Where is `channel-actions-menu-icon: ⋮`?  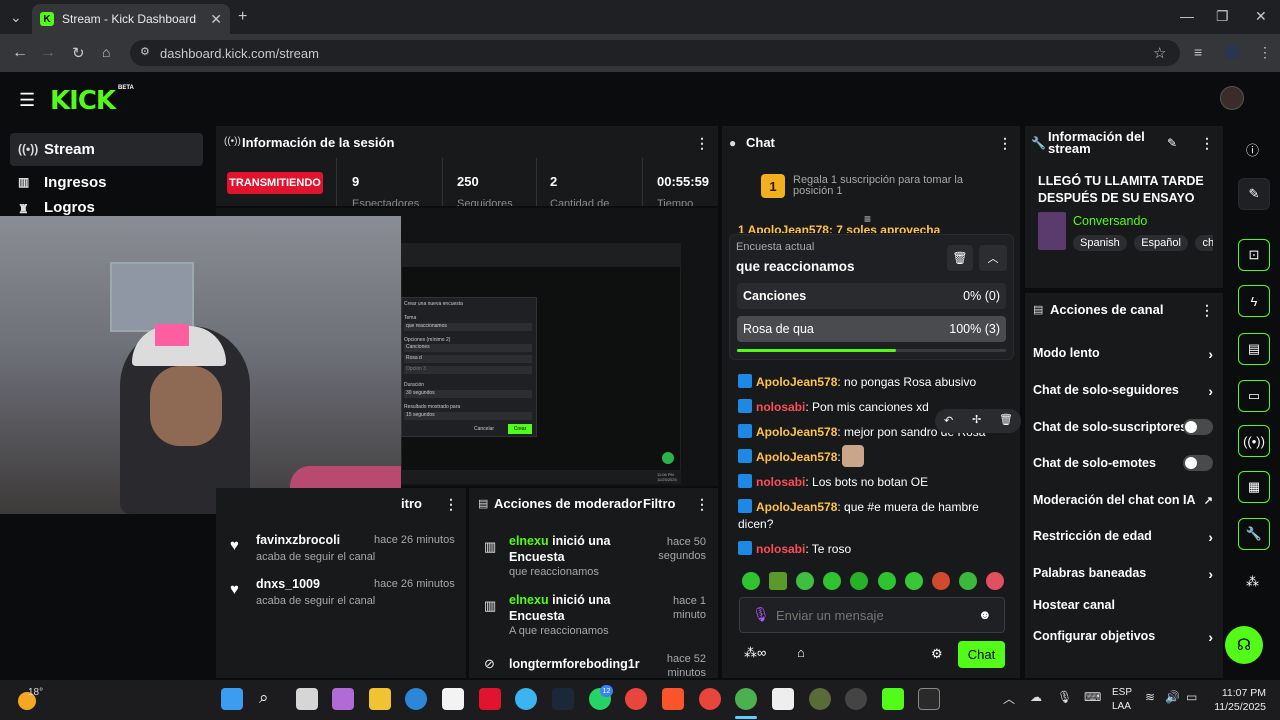
channel-actions-menu-icon: ⋮ is located at coordinates (1207, 310).